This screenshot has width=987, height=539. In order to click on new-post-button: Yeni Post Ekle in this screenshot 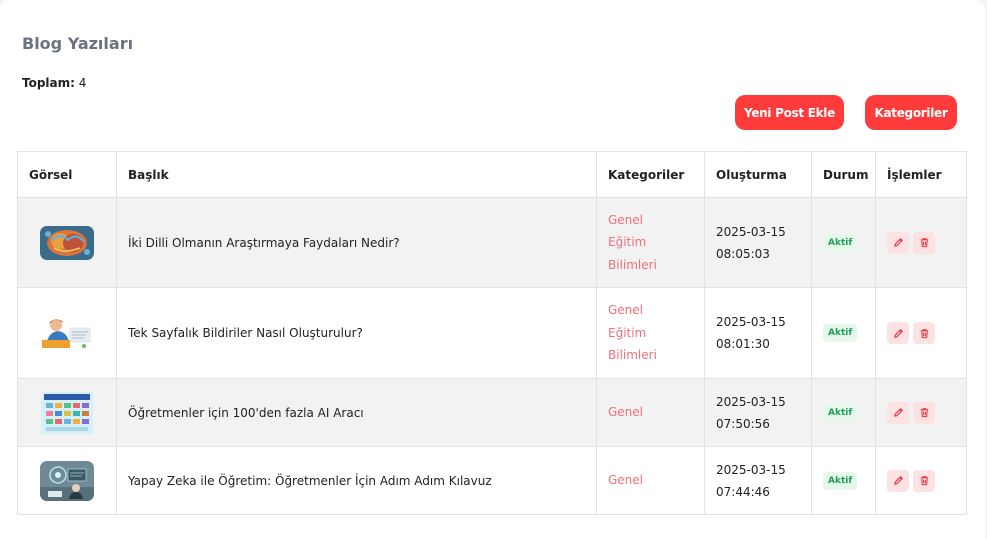, I will do `click(789, 112)`.